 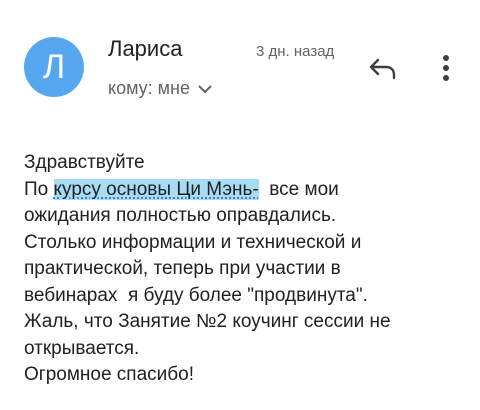 I want to click on message-line: практической, теперь при участии в, so click(x=182, y=268).